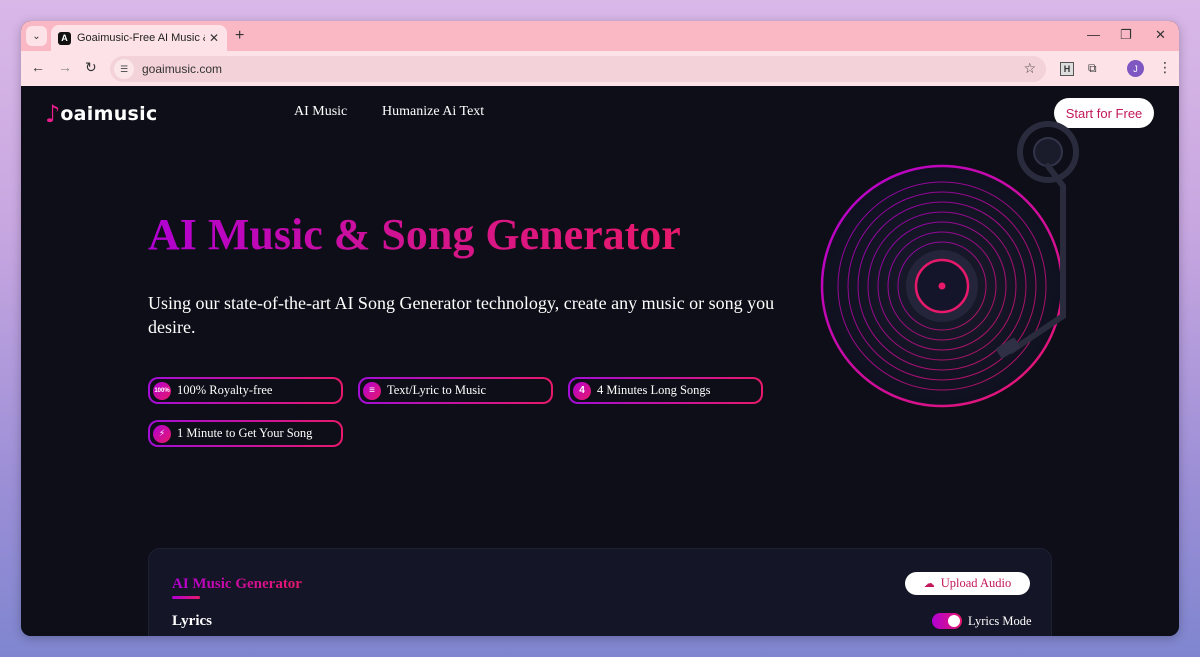 This screenshot has height=657, width=1200. I want to click on upload-audio-label: Upload Audio, so click(976, 583).